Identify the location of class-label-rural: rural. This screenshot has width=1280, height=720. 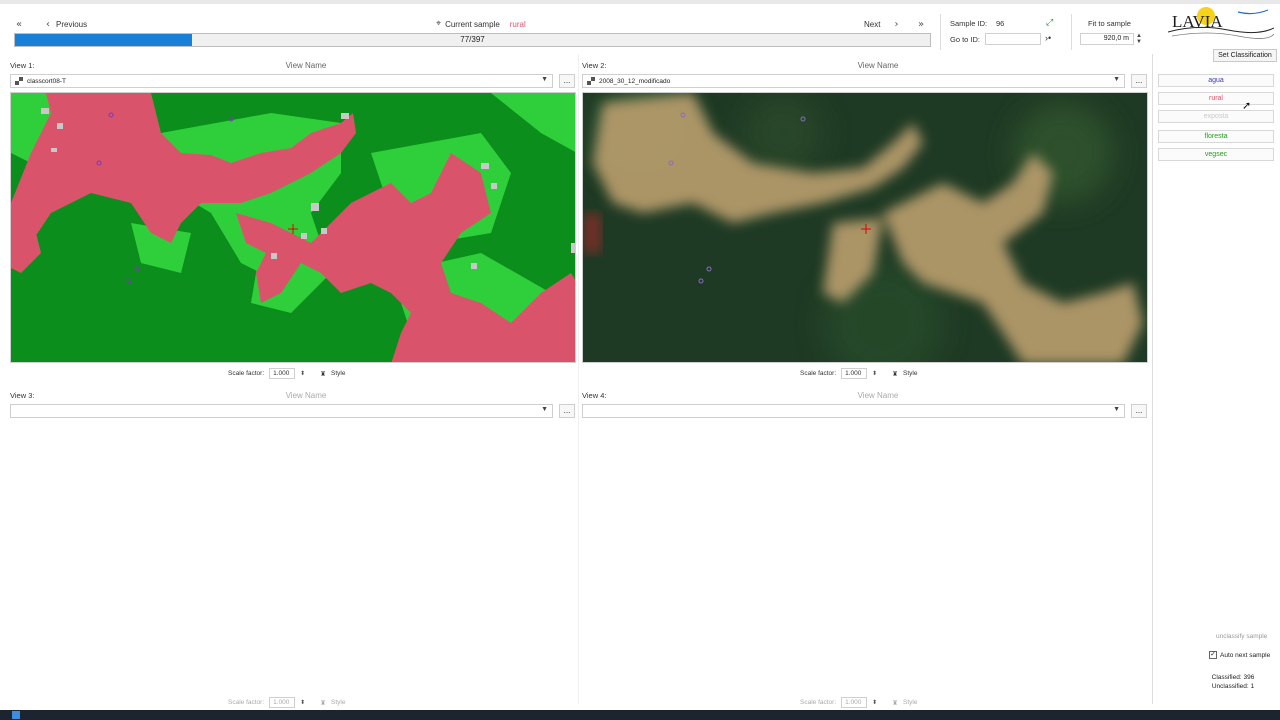
(1215, 98).